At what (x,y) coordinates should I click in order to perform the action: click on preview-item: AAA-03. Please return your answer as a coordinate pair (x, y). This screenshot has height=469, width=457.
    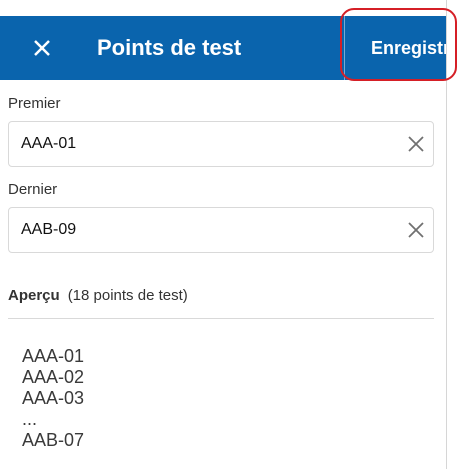
    Looking at the image, I should click on (53, 398).